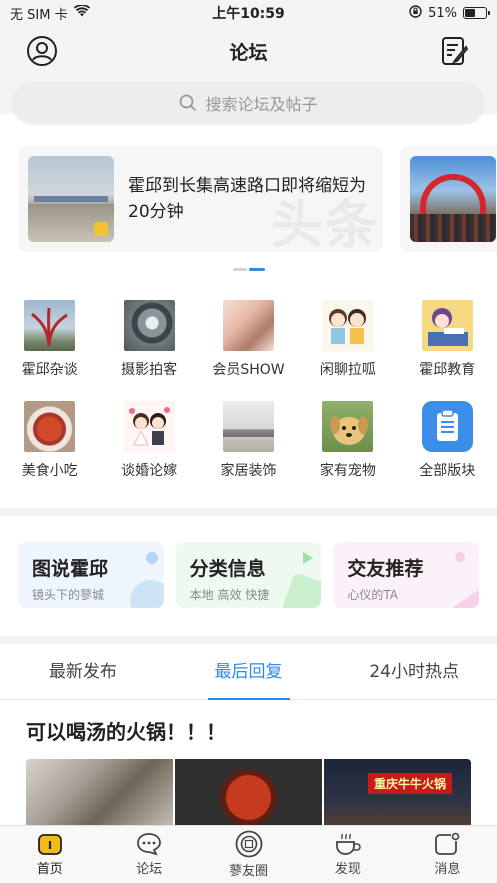 The height and width of the screenshot is (883, 497). I want to click on compose-post-button, so click(455, 51).